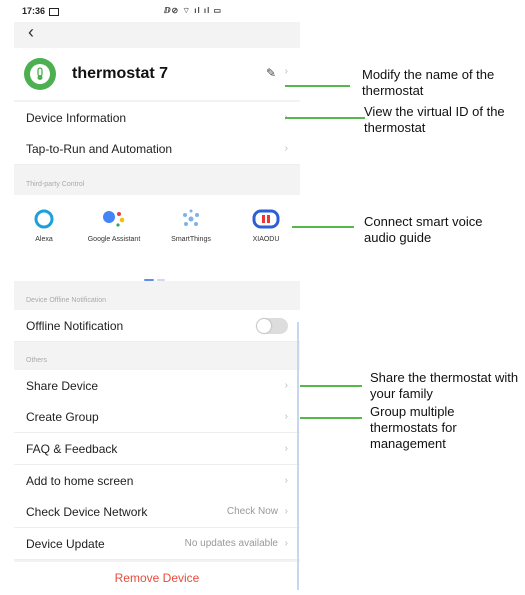 The image size is (525, 595). Describe the element at coordinates (231, 543) in the screenshot. I see `update-status-value: No updates available` at that location.